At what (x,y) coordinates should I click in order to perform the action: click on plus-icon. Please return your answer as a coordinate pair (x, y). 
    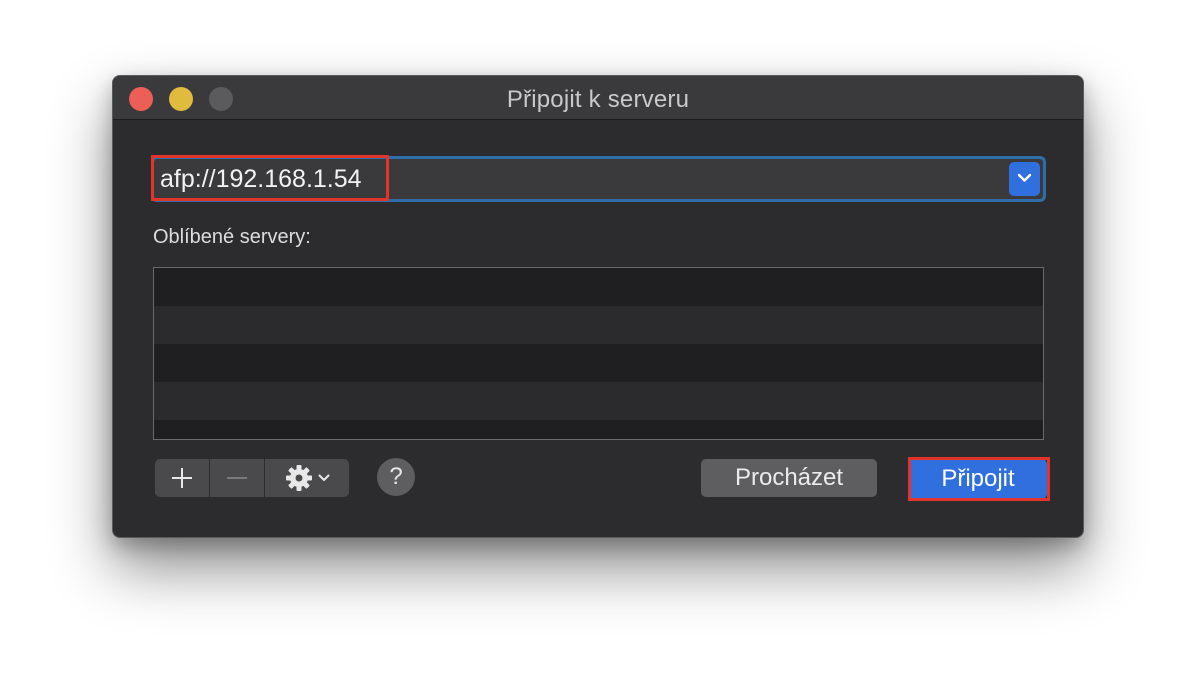
    Looking at the image, I should click on (182, 478).